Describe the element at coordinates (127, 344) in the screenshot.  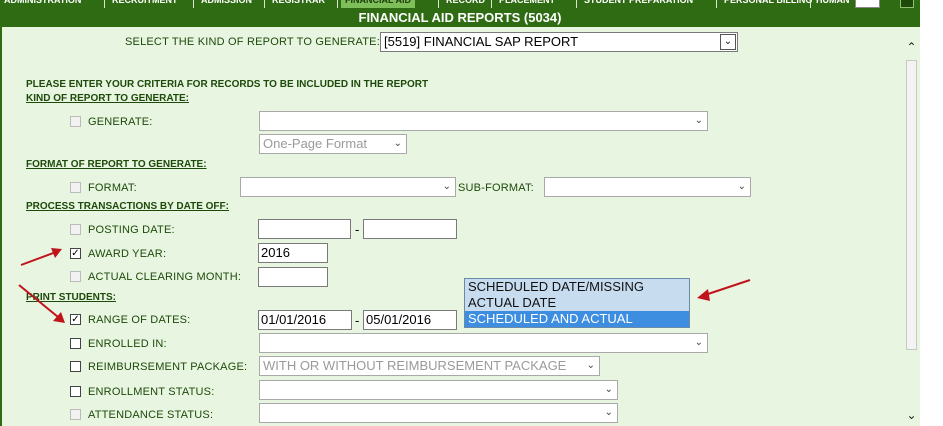
I see `enrolled-in-label: ENROLLED IN:` at that location.